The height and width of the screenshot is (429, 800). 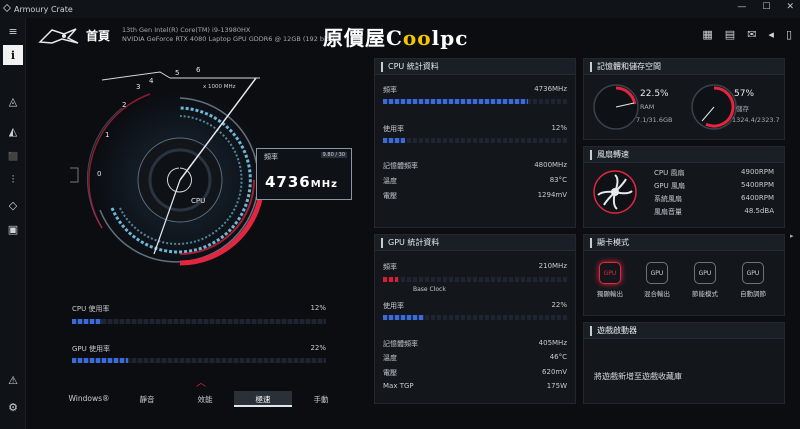 What do you see at coordinates (271, 157) in the screenshot?
I see `freq-label: 頻率` at bounding box center [271, 157].